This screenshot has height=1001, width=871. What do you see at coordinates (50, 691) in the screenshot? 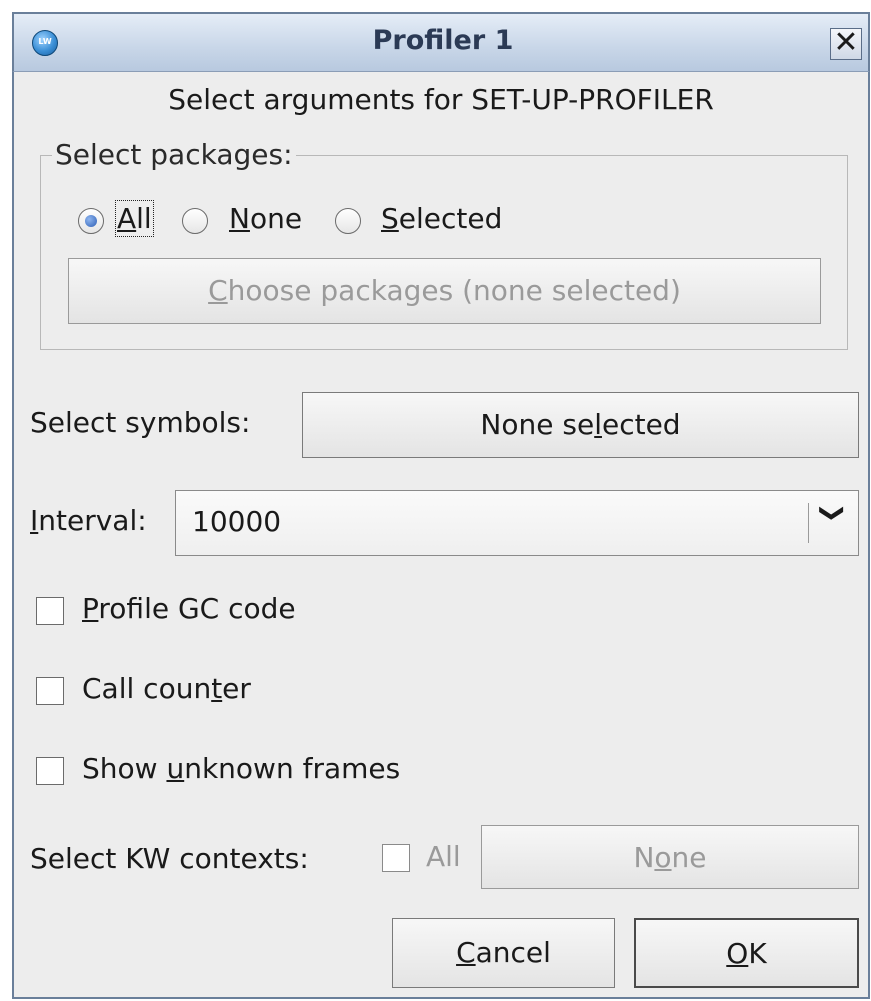
I see `call-counter-checkbox` at bounding box center [50, 691].